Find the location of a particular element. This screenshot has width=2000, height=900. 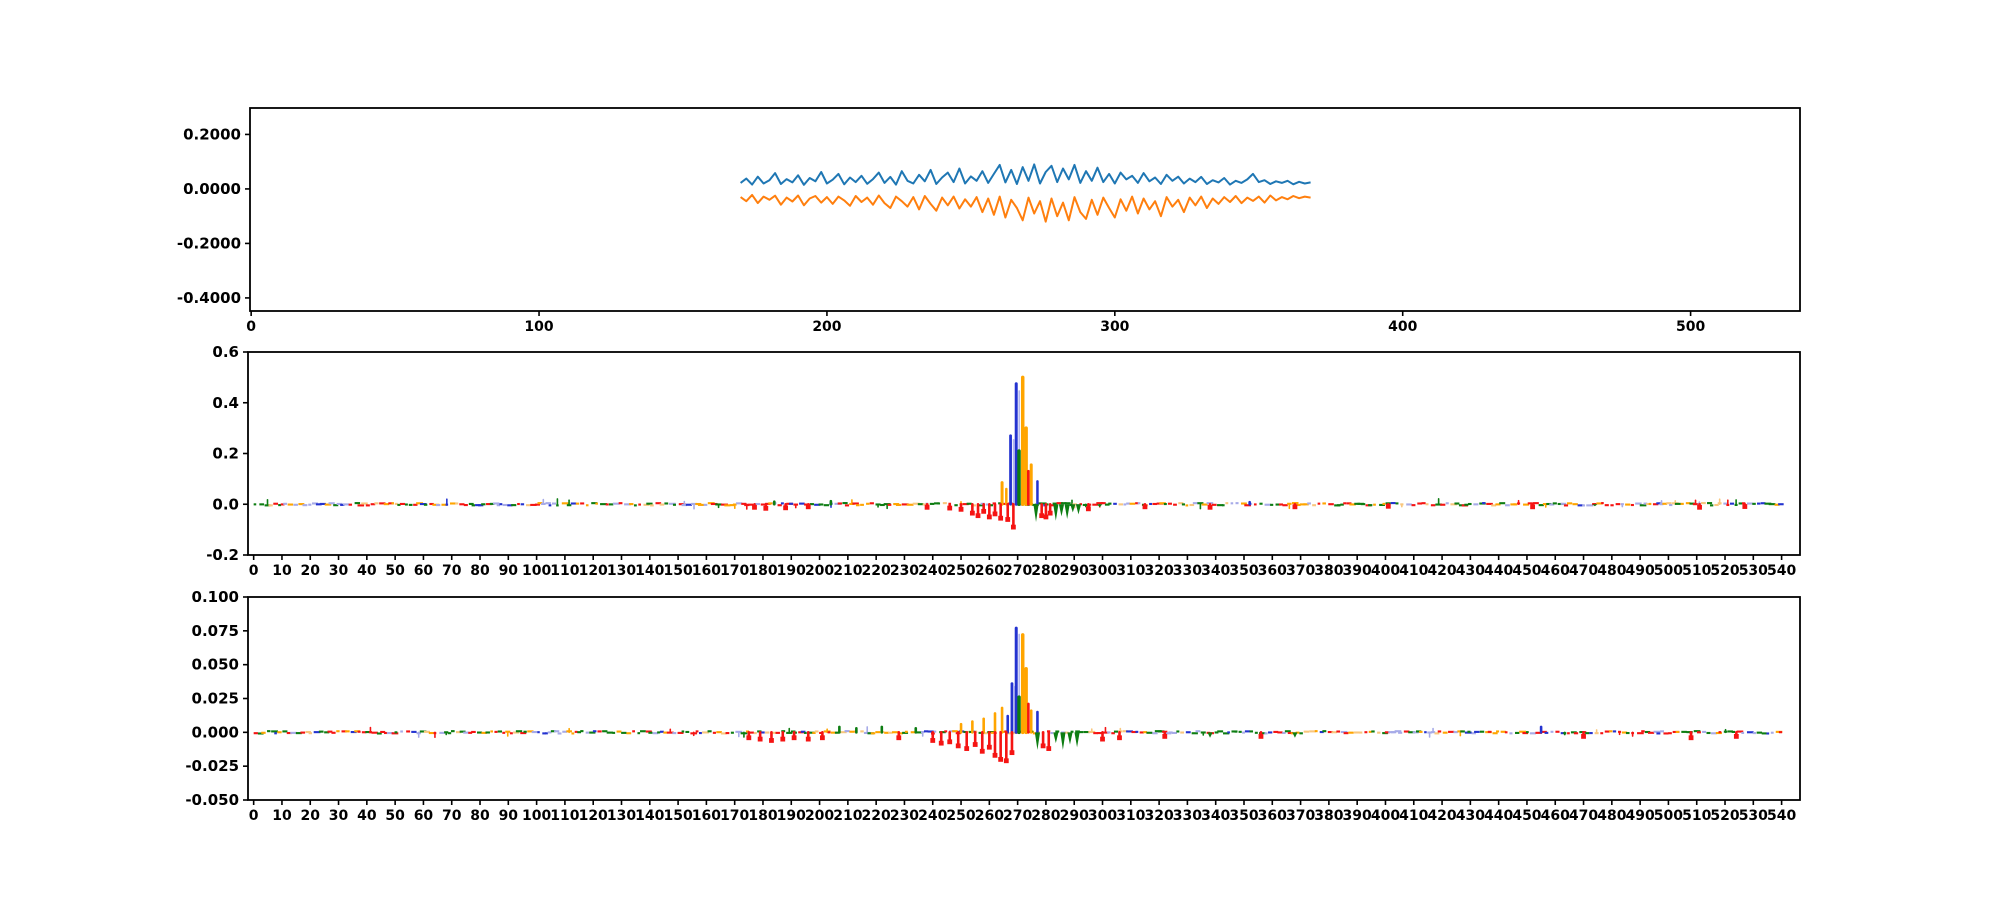

y-tick-label: 0.2 is located at coordinates (225, 454).